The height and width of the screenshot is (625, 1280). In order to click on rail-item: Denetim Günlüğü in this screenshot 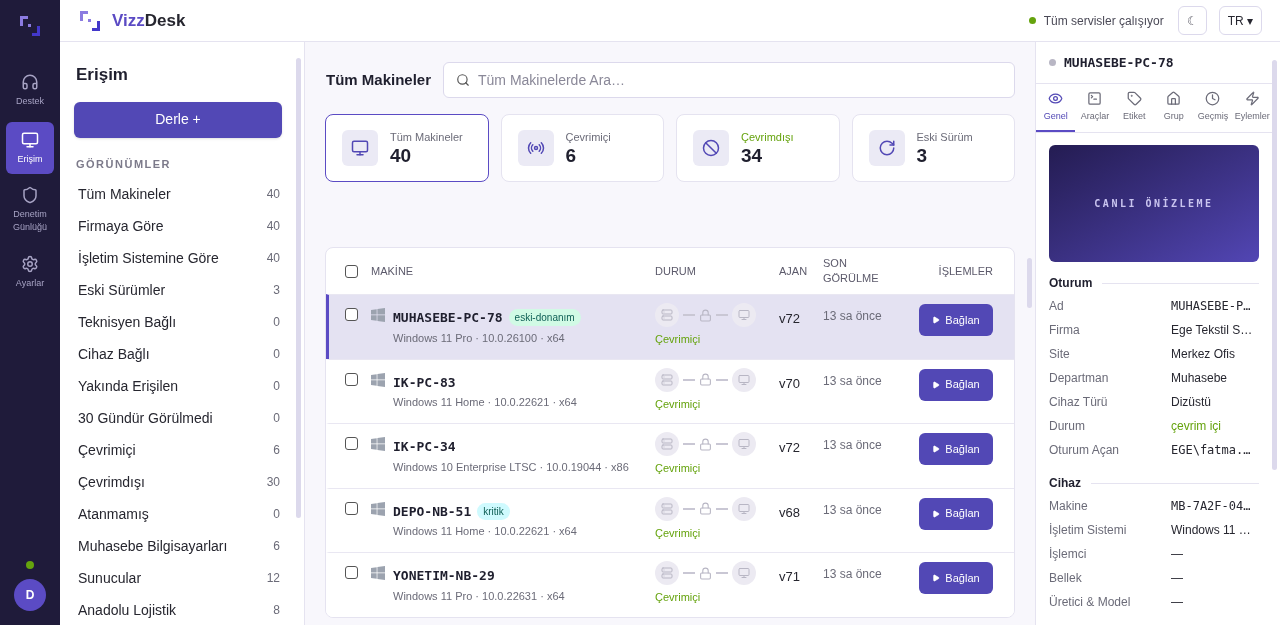, I will do `click(30, 210)`.